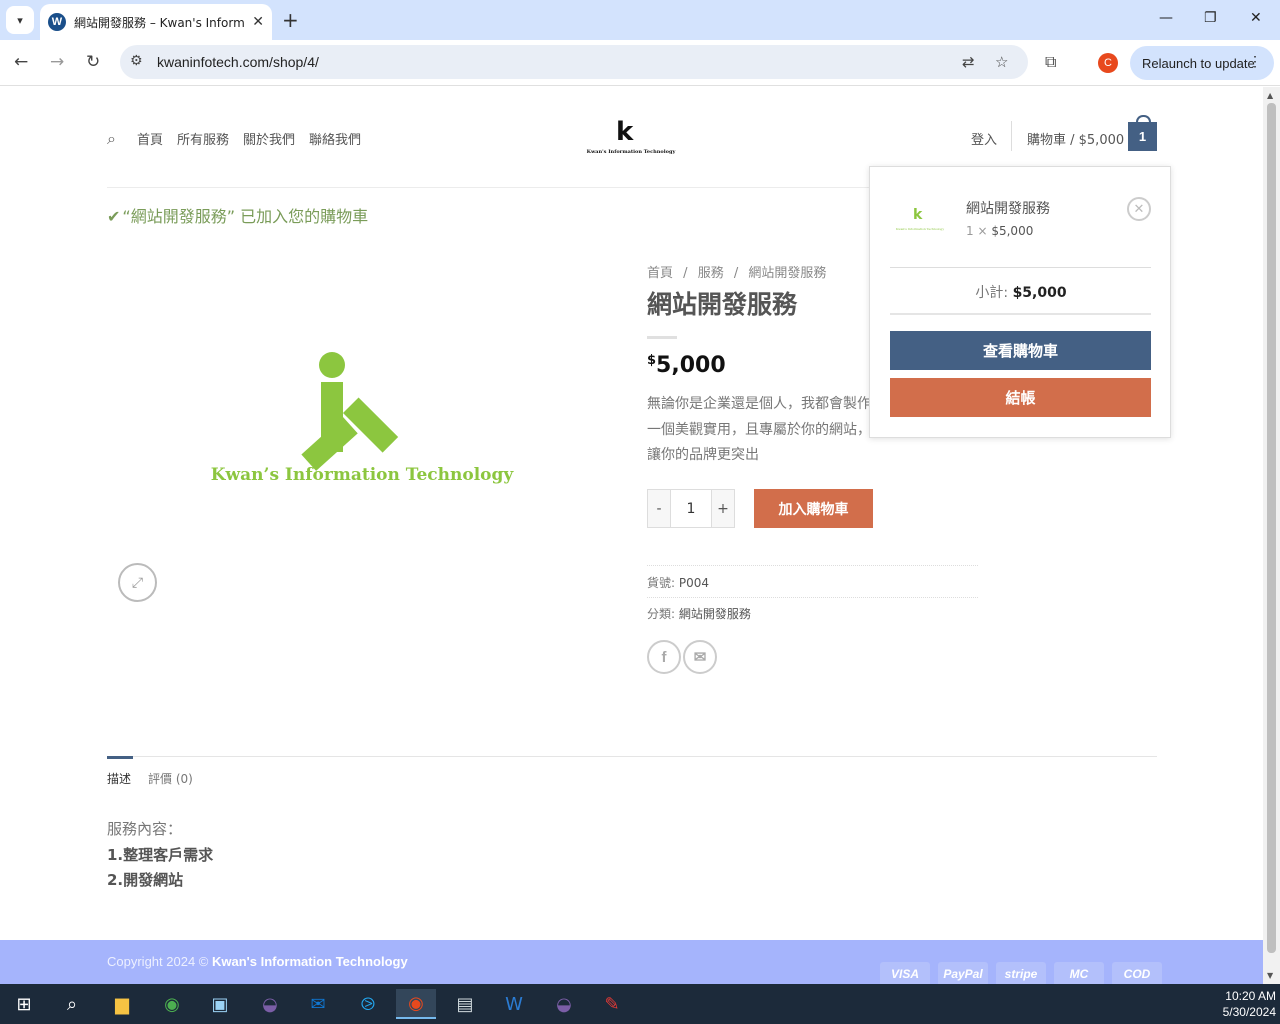 The height and width of the screenshot is (1024, 1280). Describe the element at coordinates (678, 582) in the screenshot. I see `sku-row: 貨號: P004` at that location.